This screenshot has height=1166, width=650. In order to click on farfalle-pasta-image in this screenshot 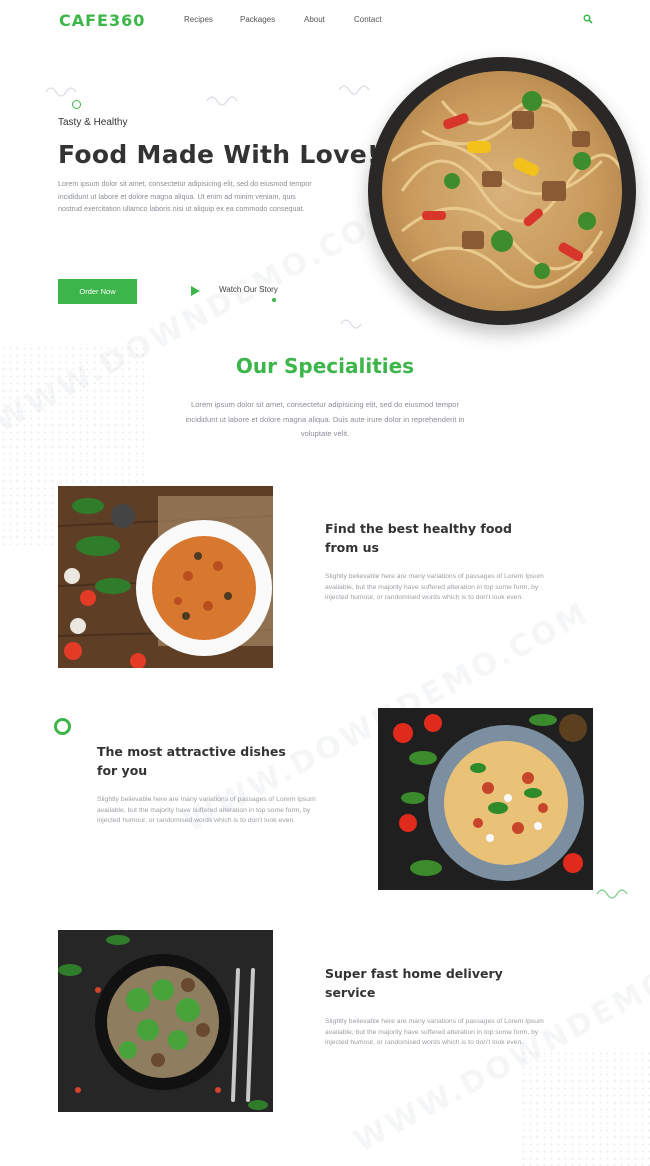, I will do `click(485, 799)`.